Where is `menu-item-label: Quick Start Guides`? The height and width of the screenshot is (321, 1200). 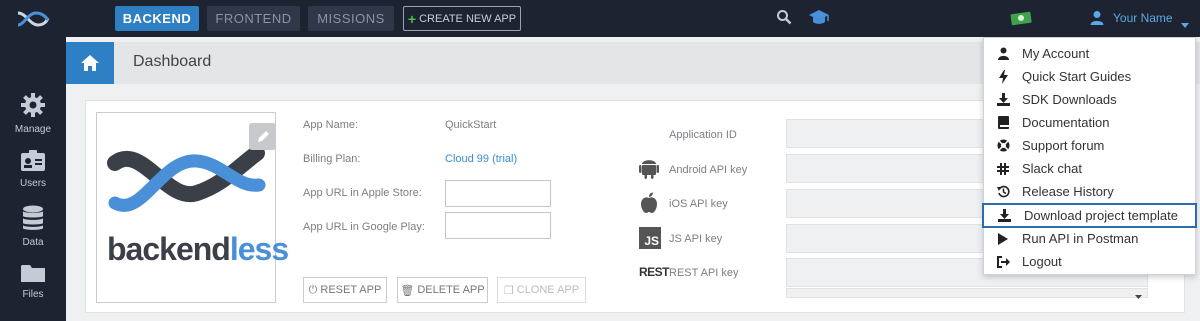 menu-item-label: Quick Start Guides is located at coordinates (1077, 76).